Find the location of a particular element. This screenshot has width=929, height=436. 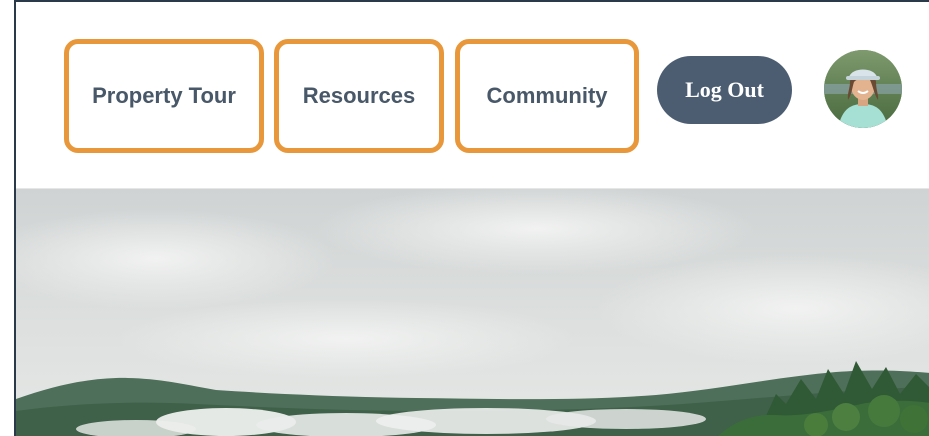

avatar-photo is located at coordinates (863, 89).